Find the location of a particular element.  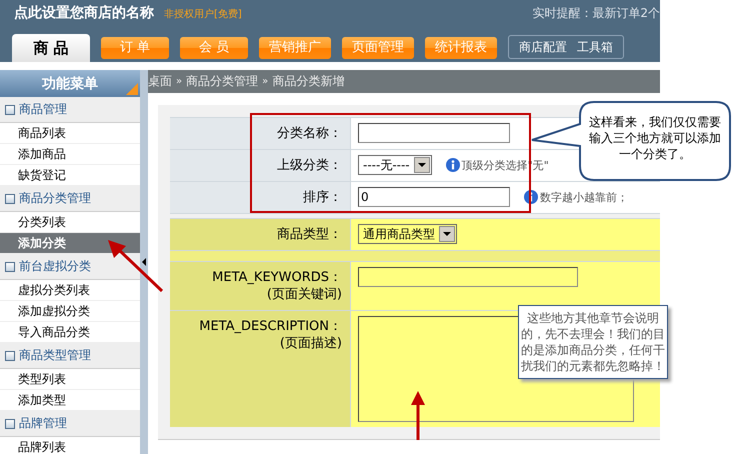

menu-group-label: 商品管理 is located at coordinates (43, 109).